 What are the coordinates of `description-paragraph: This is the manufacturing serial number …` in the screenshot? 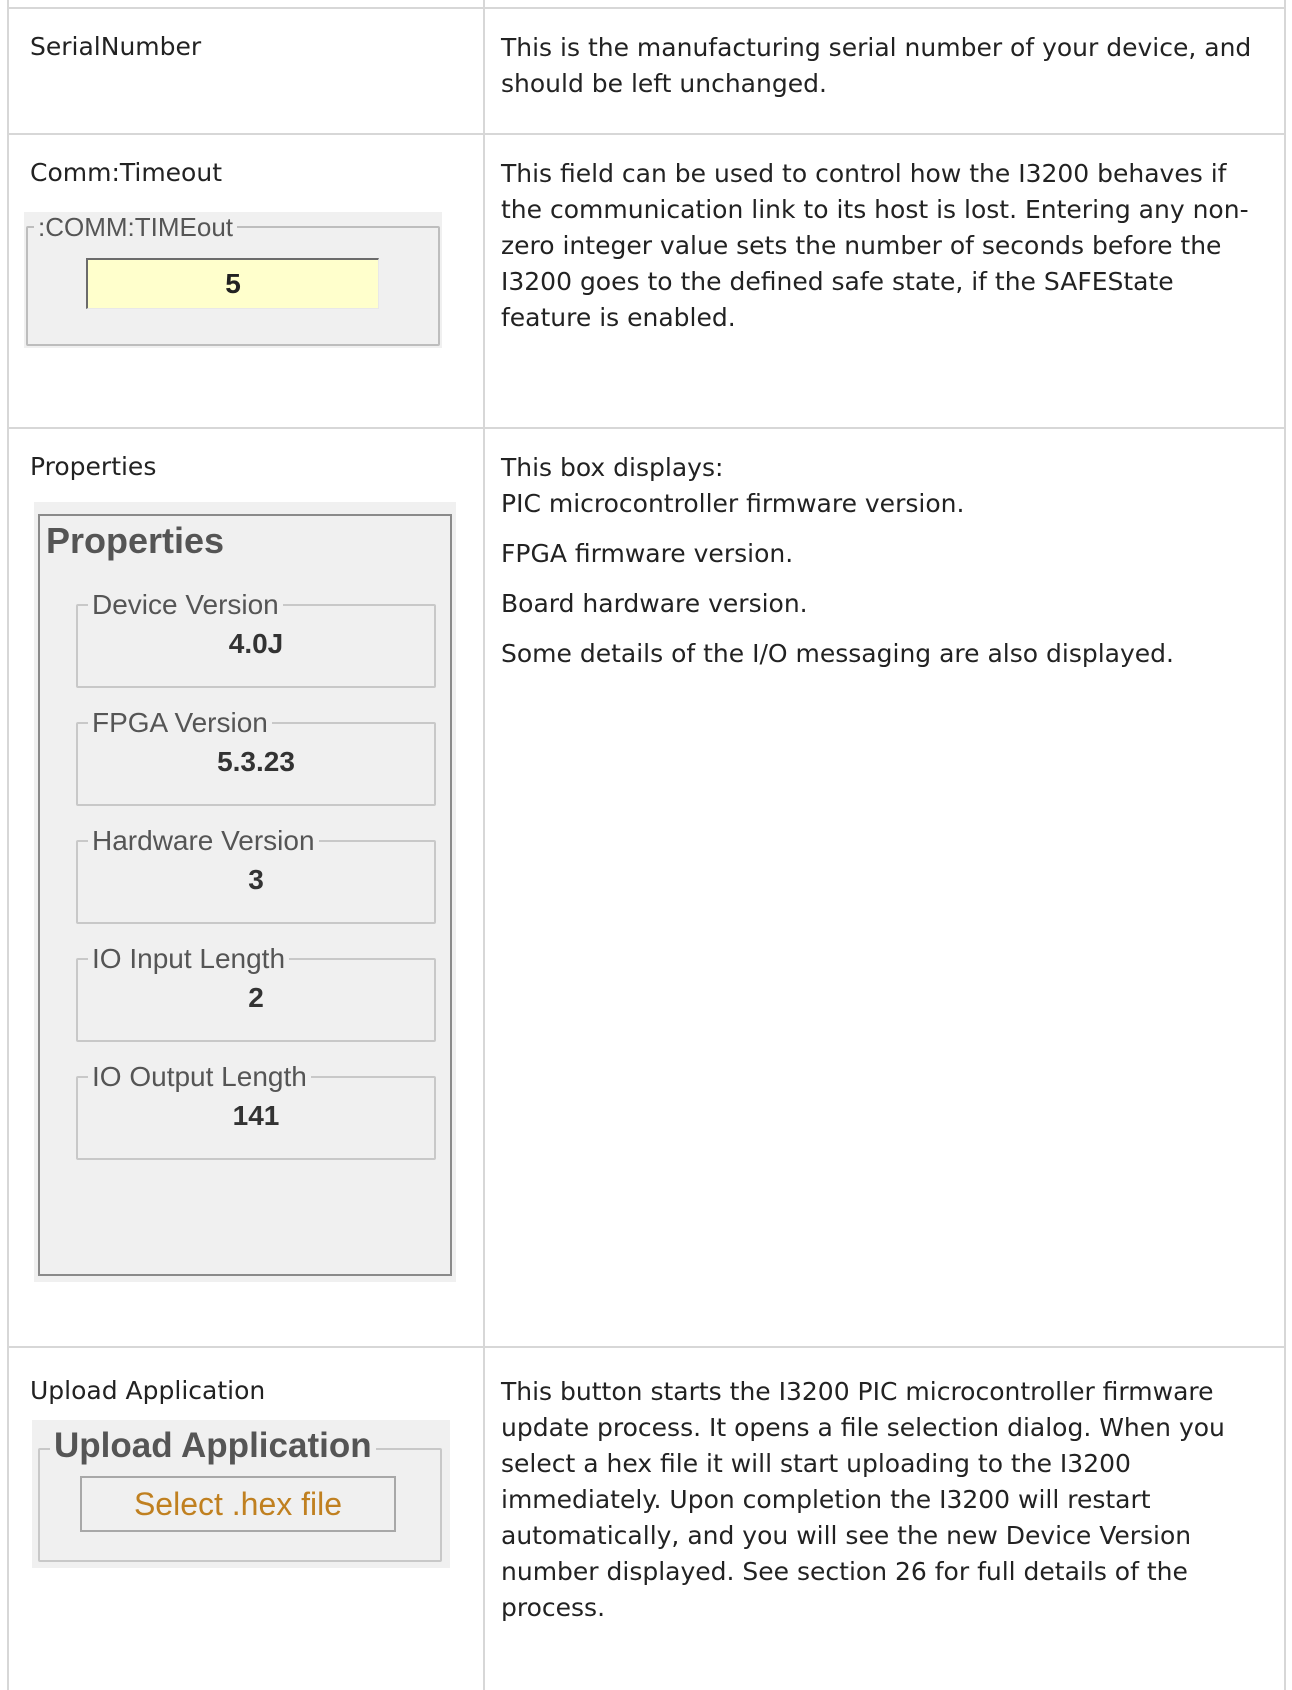 It's located at (876, 65).